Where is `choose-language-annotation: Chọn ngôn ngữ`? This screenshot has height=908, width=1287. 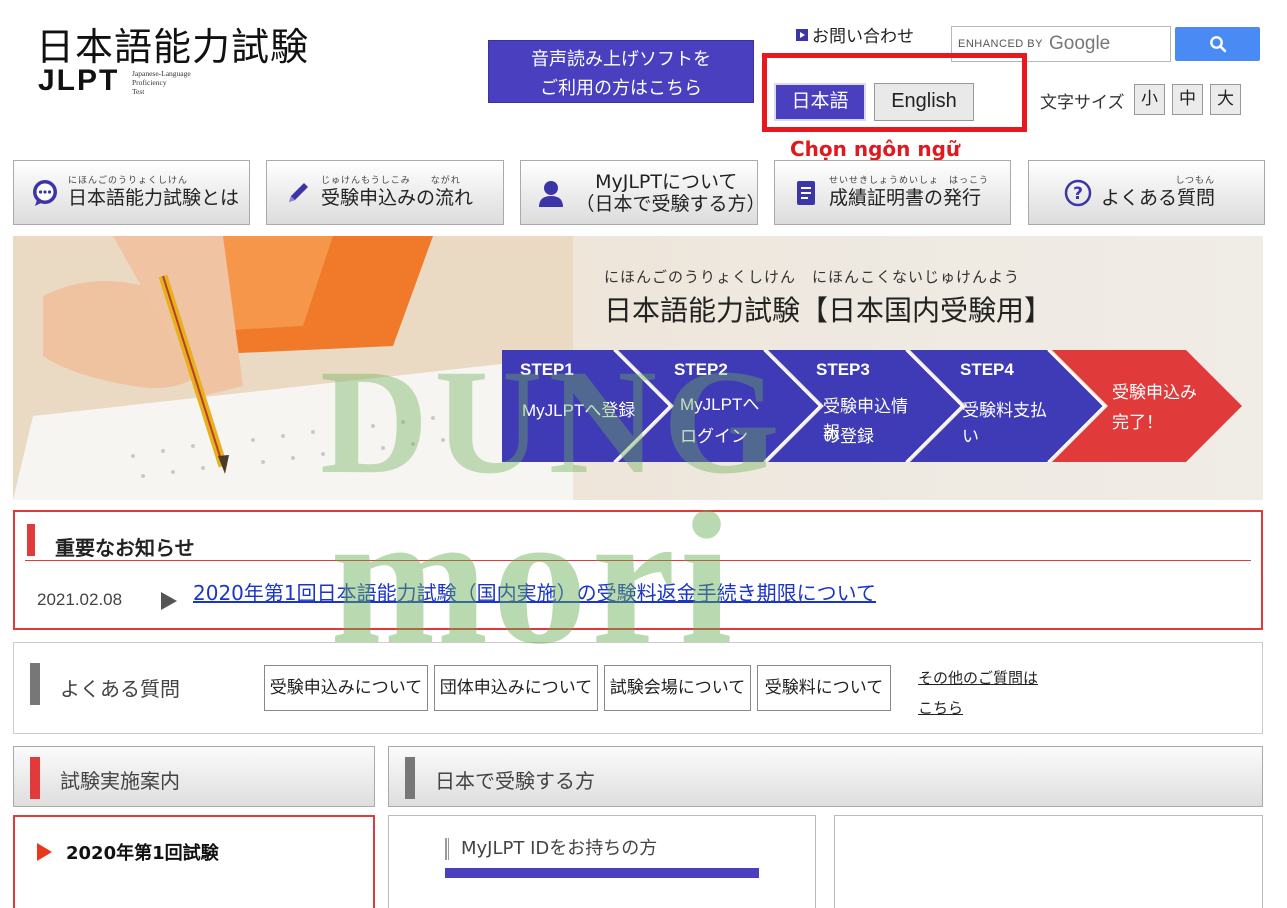 choose-language-annotation: Chọn ngôn ngữ is located at coordinates (875, 149).